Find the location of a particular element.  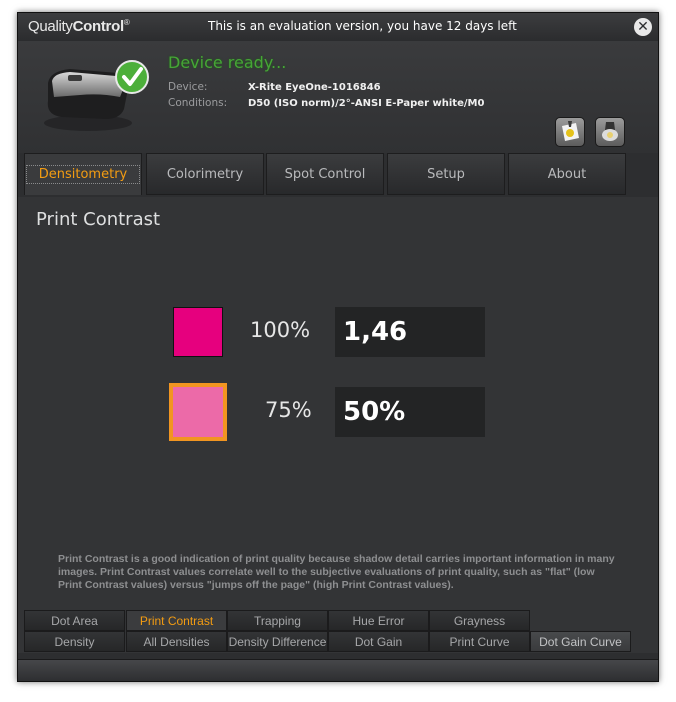

tab-setup: Setup is located at coordinates (446, 174).